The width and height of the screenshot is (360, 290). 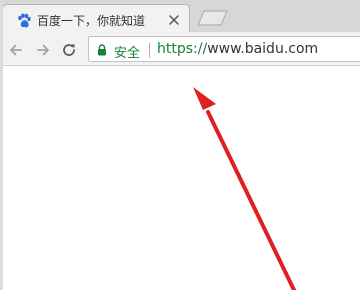 What do you see at coordinates (24, 20) in the screenshot?
I see `baidu-paw-icon` at bounding box center [24, 20].